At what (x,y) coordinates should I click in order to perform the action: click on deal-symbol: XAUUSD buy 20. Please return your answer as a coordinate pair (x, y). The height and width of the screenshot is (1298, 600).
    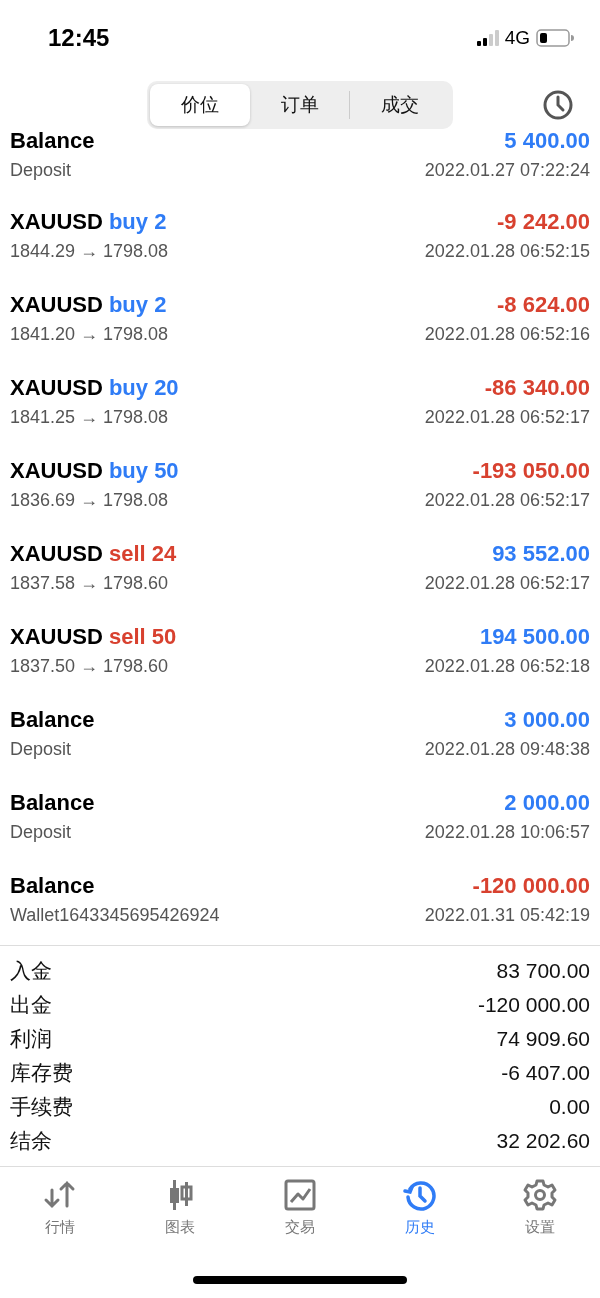
    Looking at the image, I should click on (94, 388).